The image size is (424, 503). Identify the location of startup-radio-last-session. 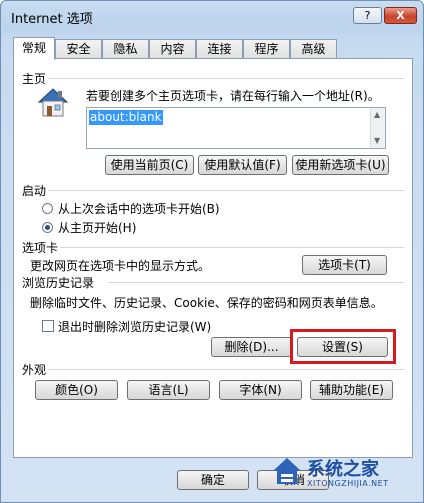
(47, 208).